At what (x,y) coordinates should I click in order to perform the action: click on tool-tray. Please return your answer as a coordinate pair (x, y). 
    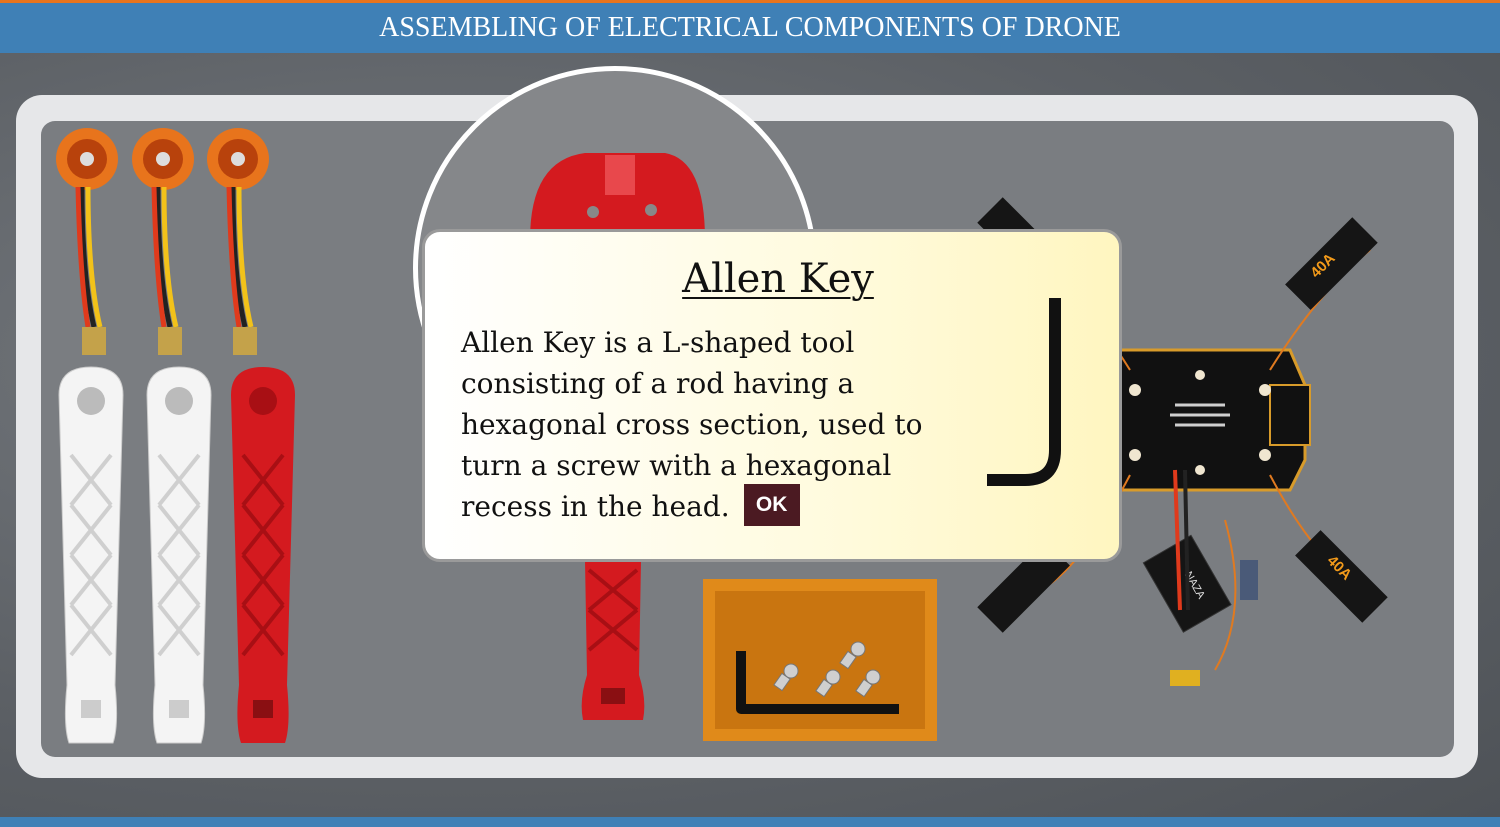
    Looking at the image, I should click on (820, 660).